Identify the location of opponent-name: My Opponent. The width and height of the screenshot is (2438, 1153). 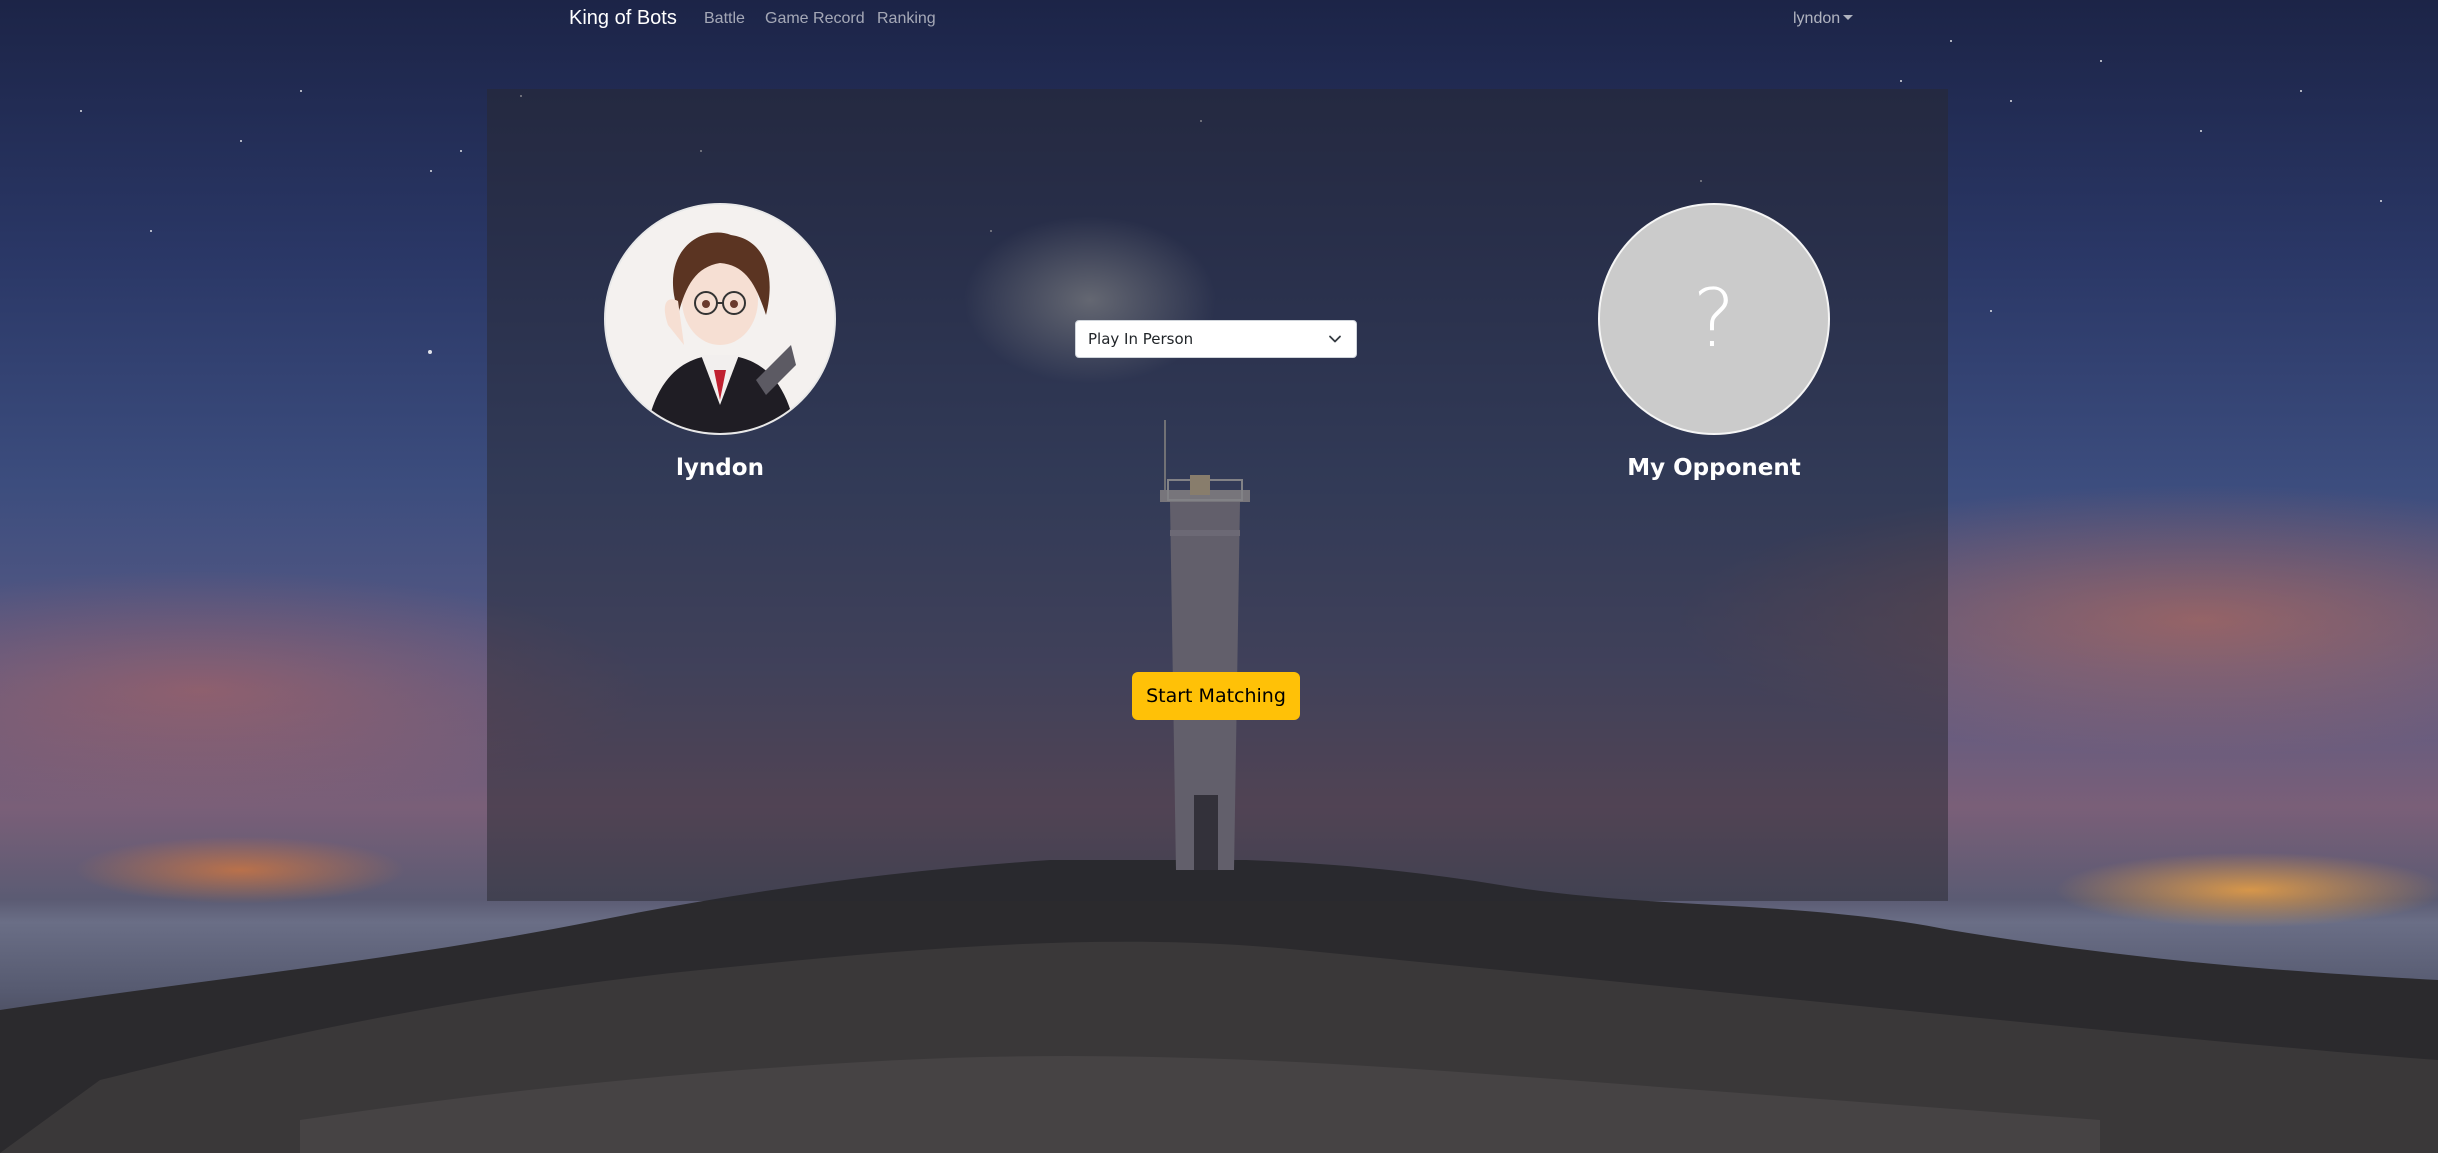
(1714, 468).